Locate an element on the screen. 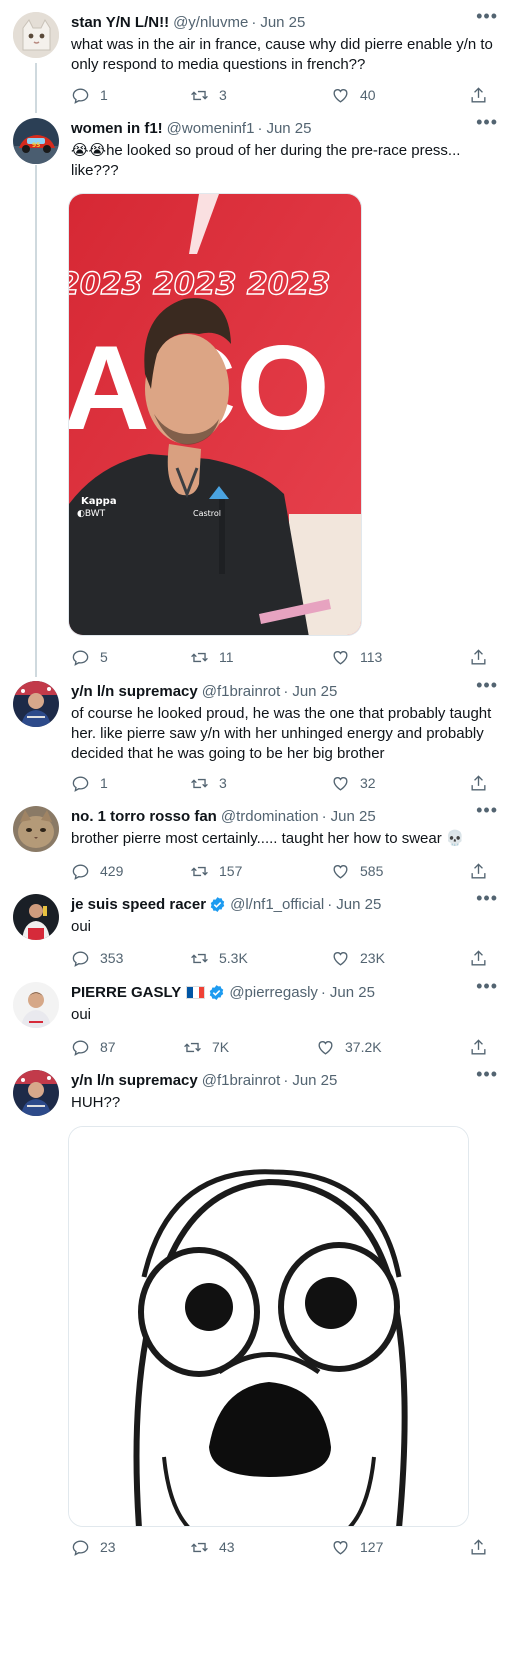  tweet-header: PIERRE GASLY @pierregasly · Jun 25 ••• is located at coordinates (284, 989).